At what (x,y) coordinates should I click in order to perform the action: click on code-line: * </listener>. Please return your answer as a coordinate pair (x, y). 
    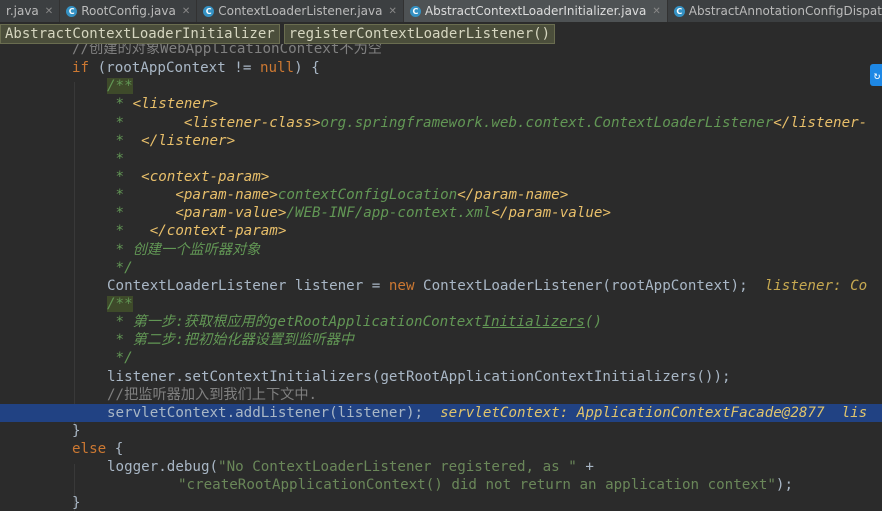
    Looking at the image, I should click on (441, 141).